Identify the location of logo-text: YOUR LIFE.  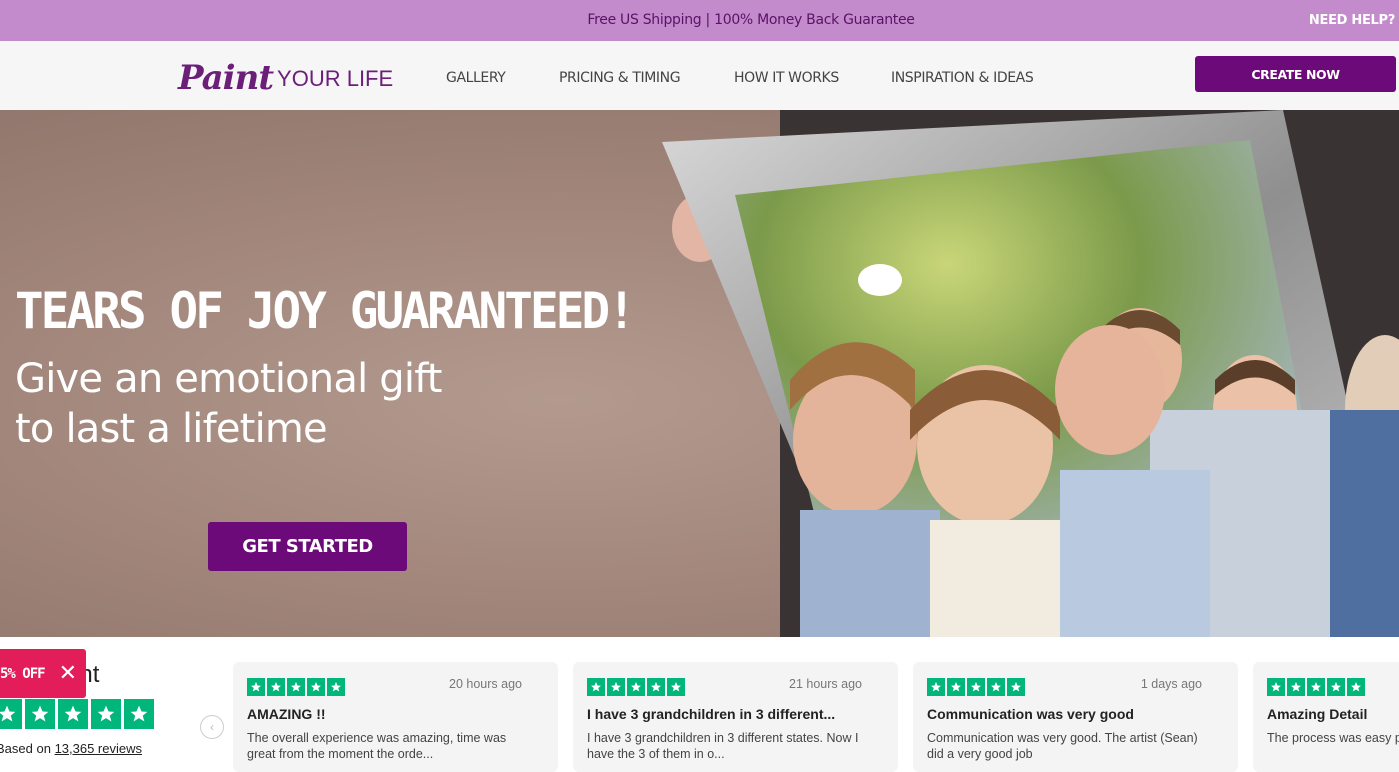
(335, 78).